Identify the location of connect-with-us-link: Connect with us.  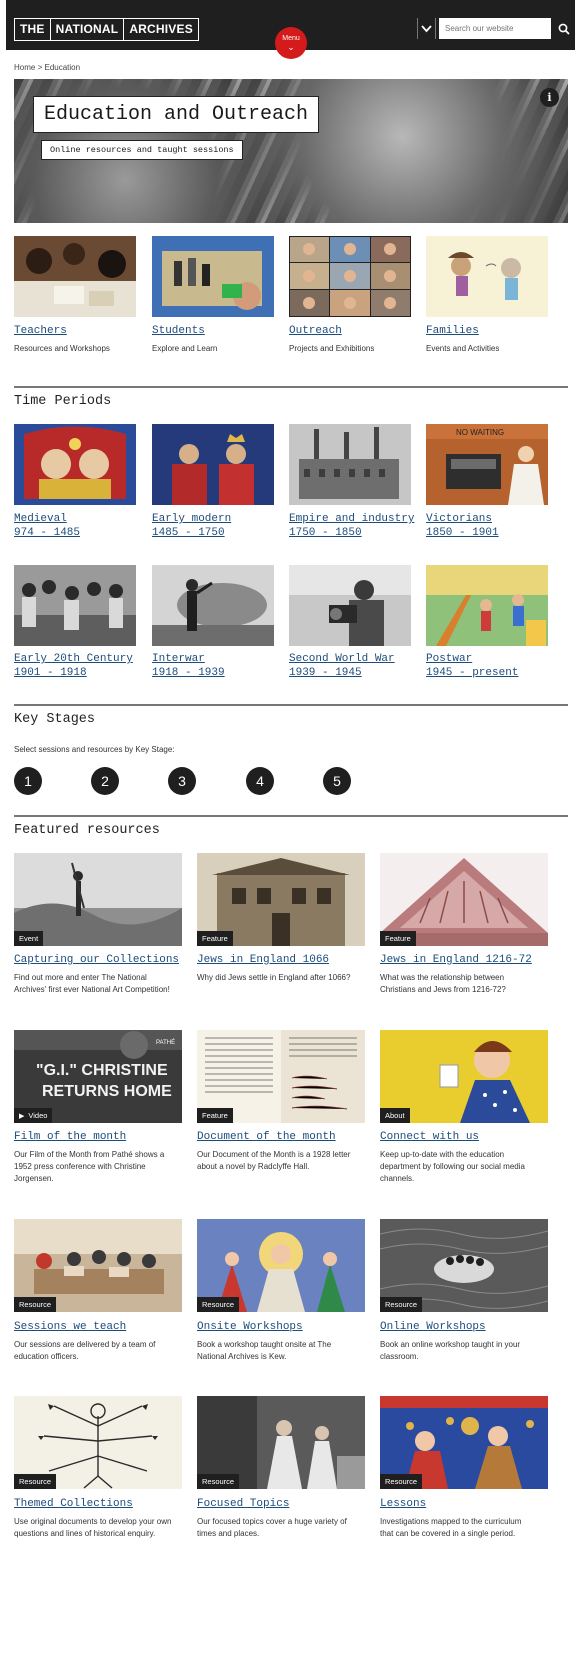
(429, 1137).